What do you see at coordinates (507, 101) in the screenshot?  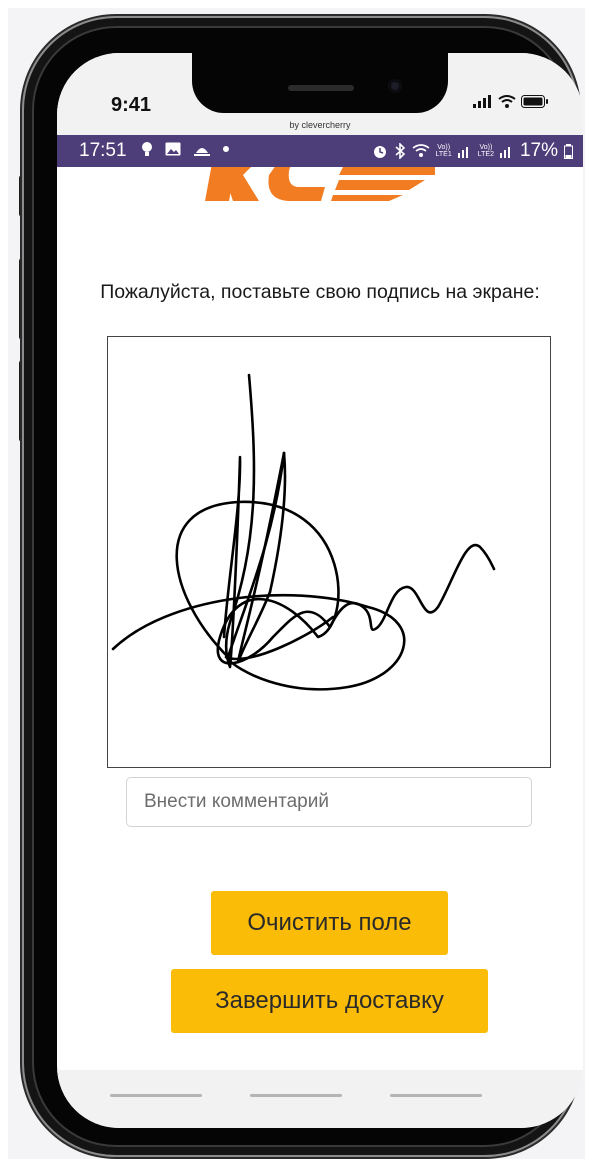 I see `wifi-icon` at bounding box center [507, 101].